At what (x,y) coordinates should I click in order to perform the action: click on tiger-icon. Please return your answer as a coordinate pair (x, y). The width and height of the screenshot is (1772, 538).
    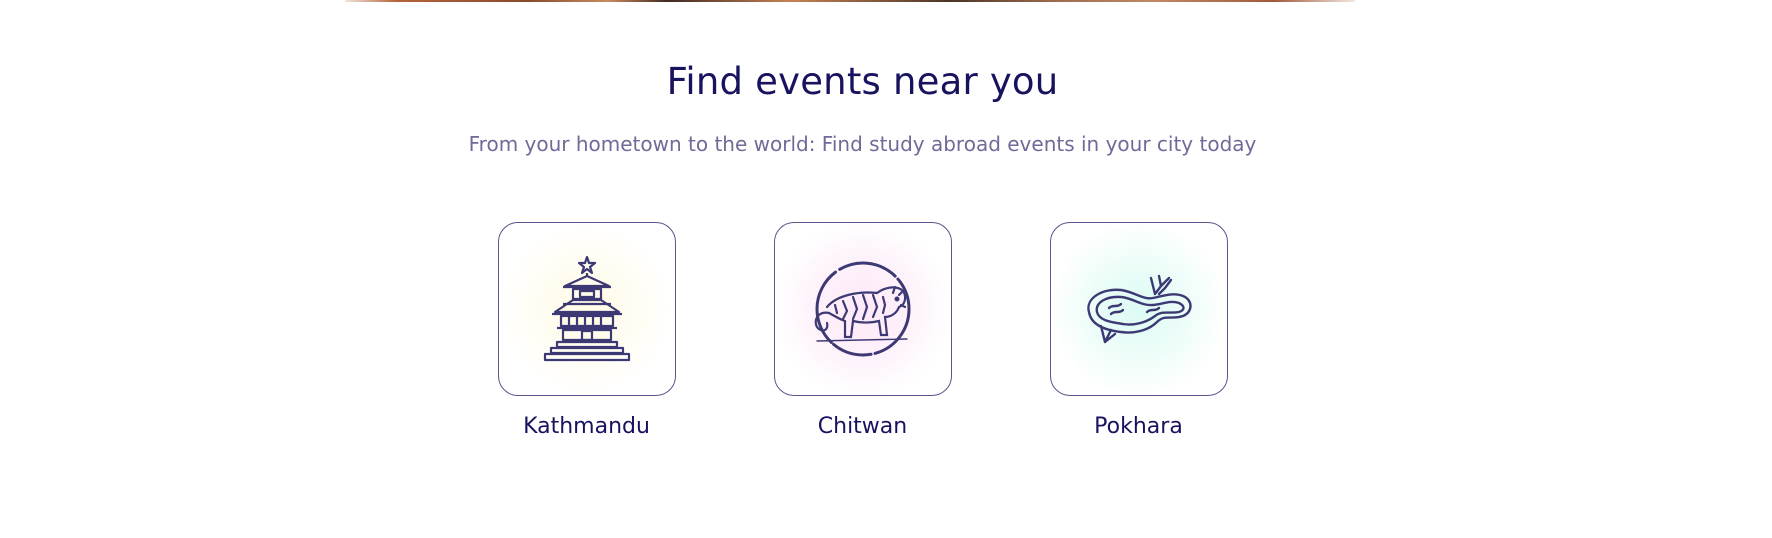
    Looking at the image, I should click on (863, 309).